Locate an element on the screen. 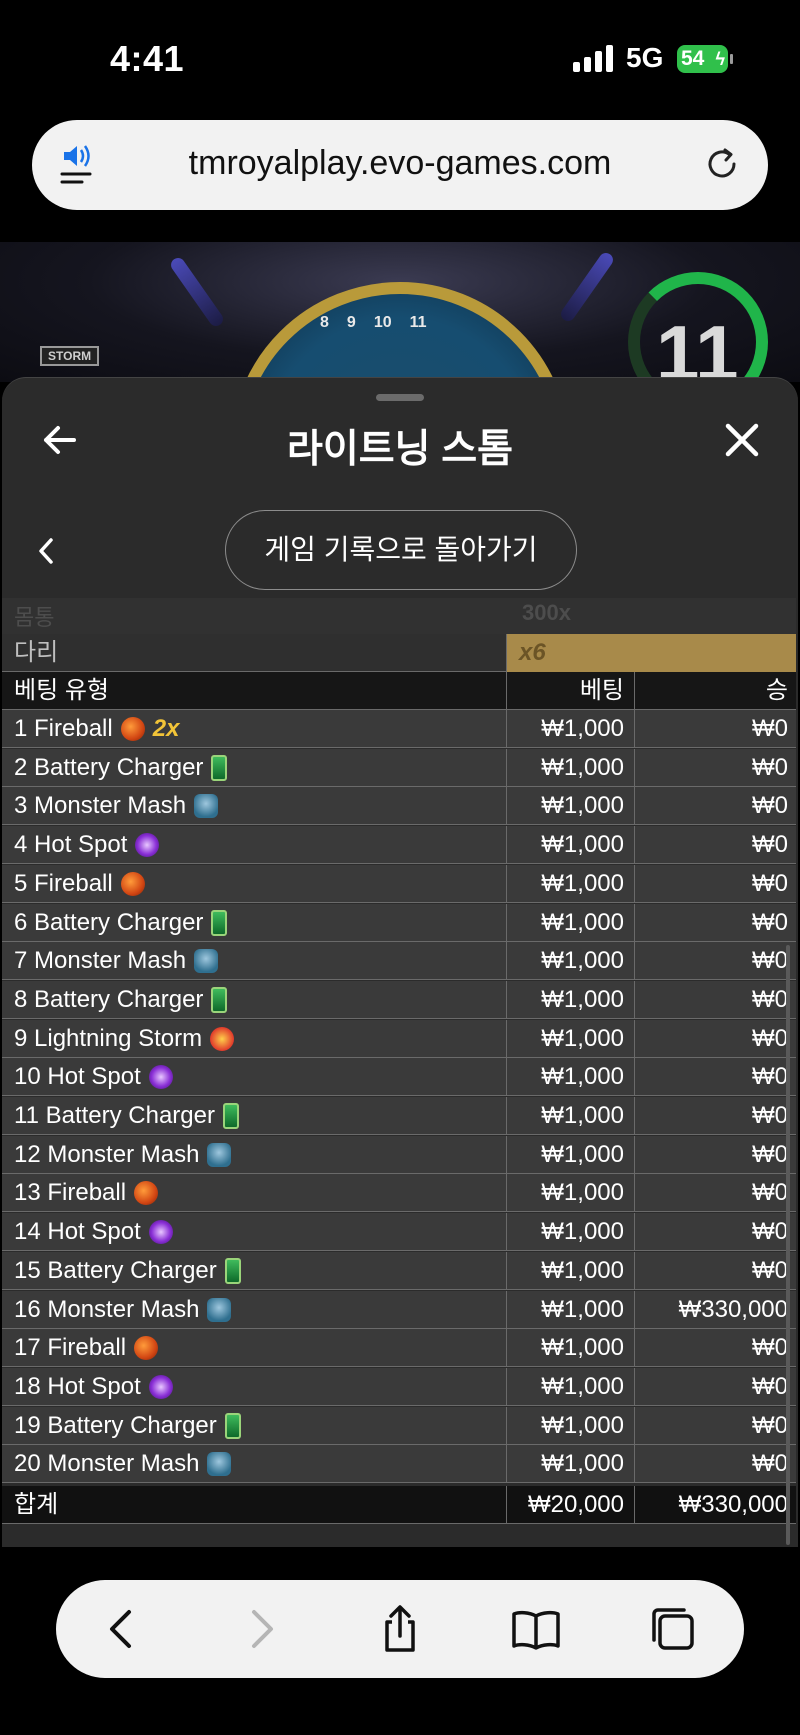 The height and width of the screenshot is (1735, 800). back-icon is located at coordinates (123, 1629).